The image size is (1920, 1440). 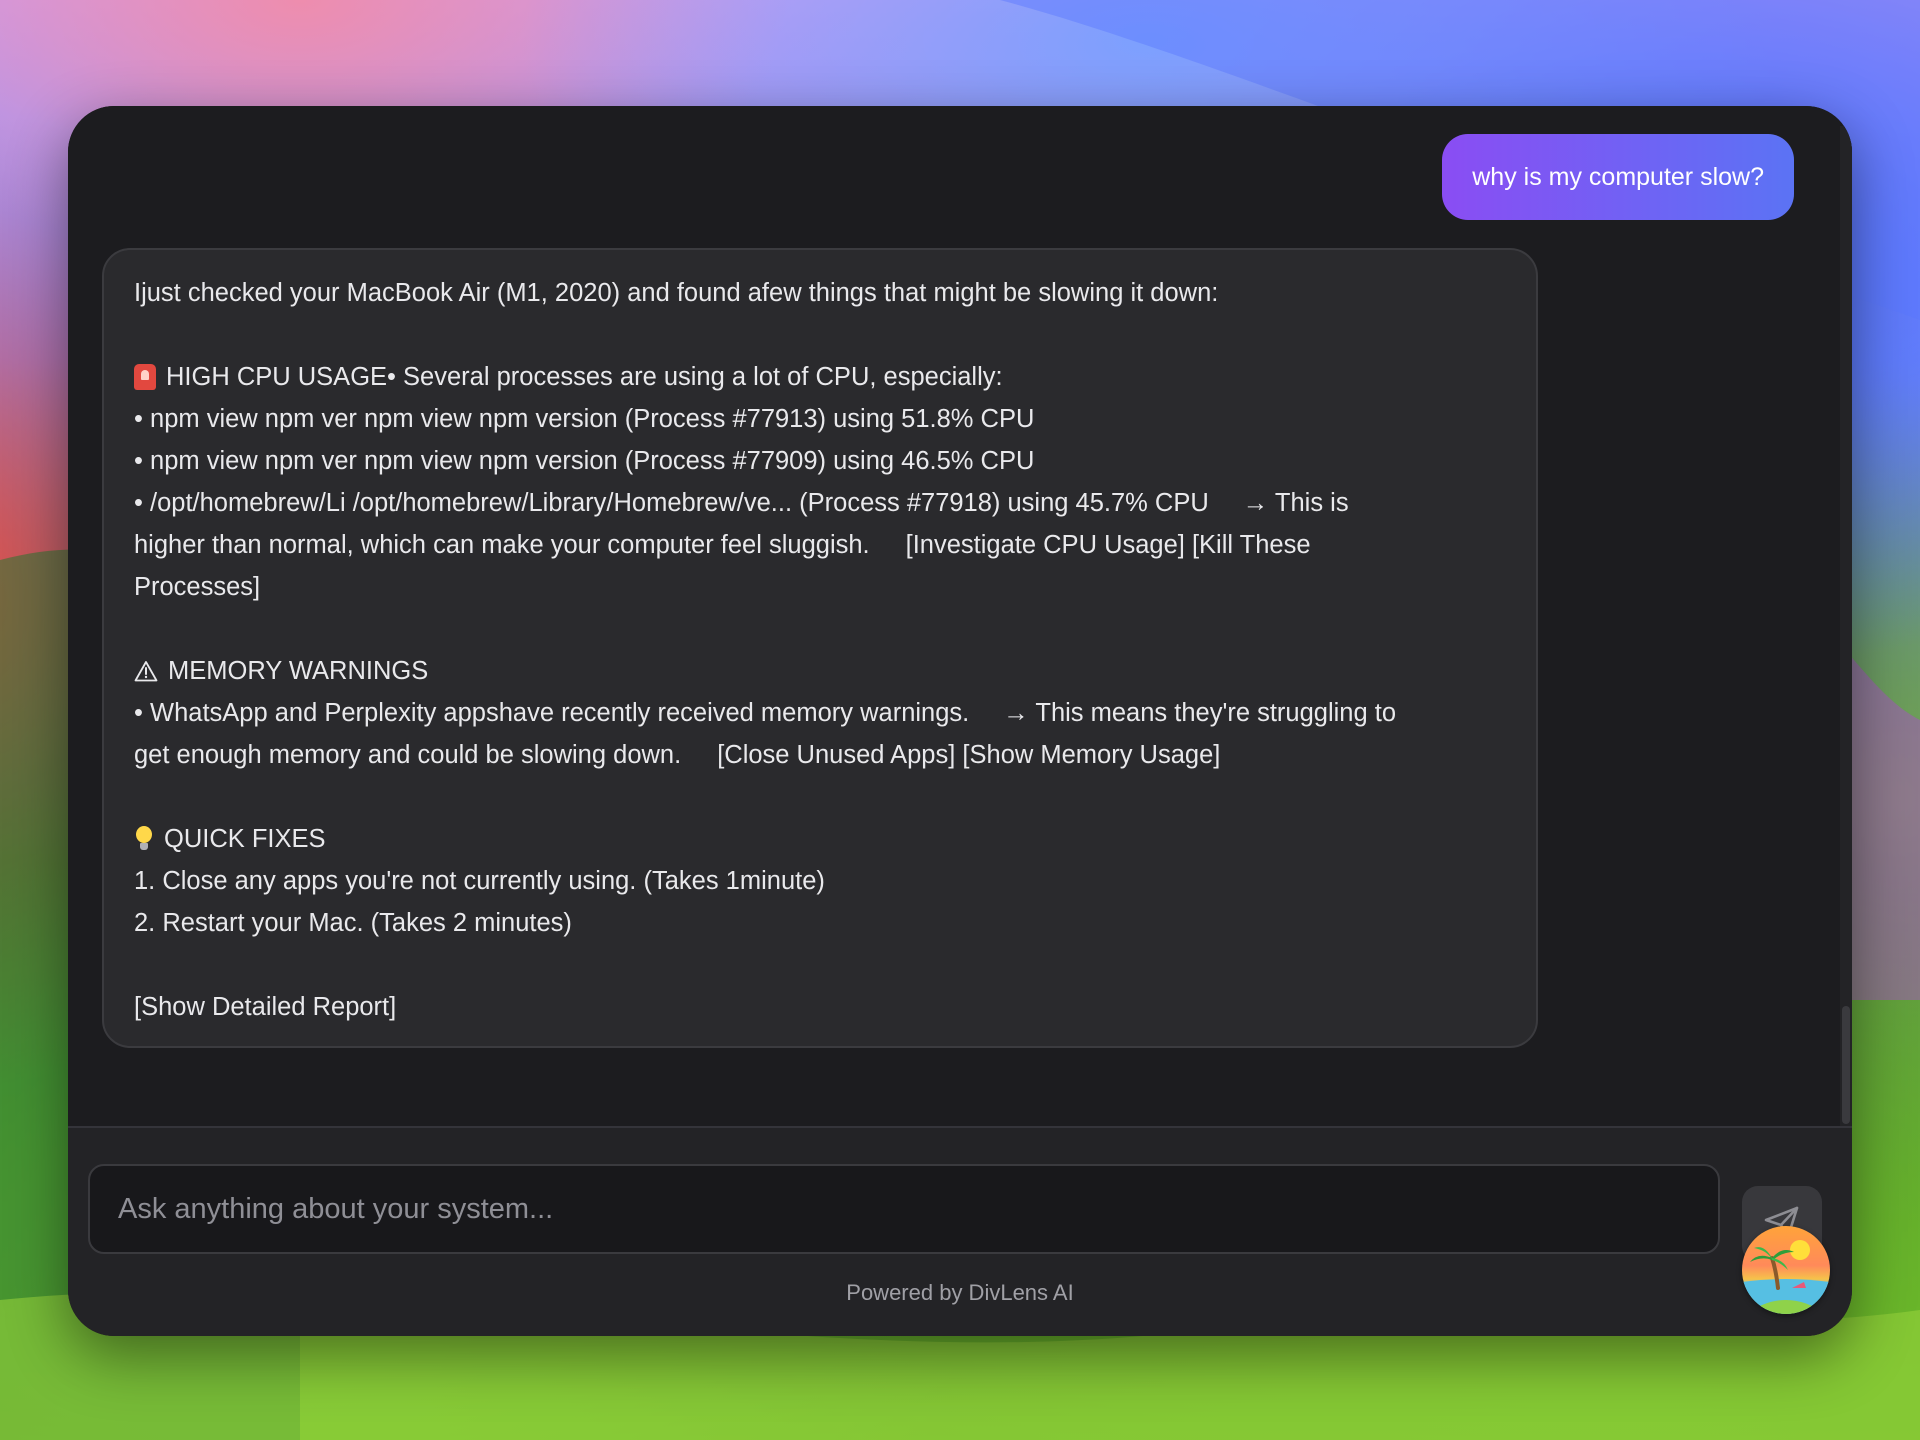 What do you see at coordinates (353, 923) in the screenshot?
I see `fix-item: 2. Restart your Mac. (Takes 2 minutes)` at bounding box center [353, 923].